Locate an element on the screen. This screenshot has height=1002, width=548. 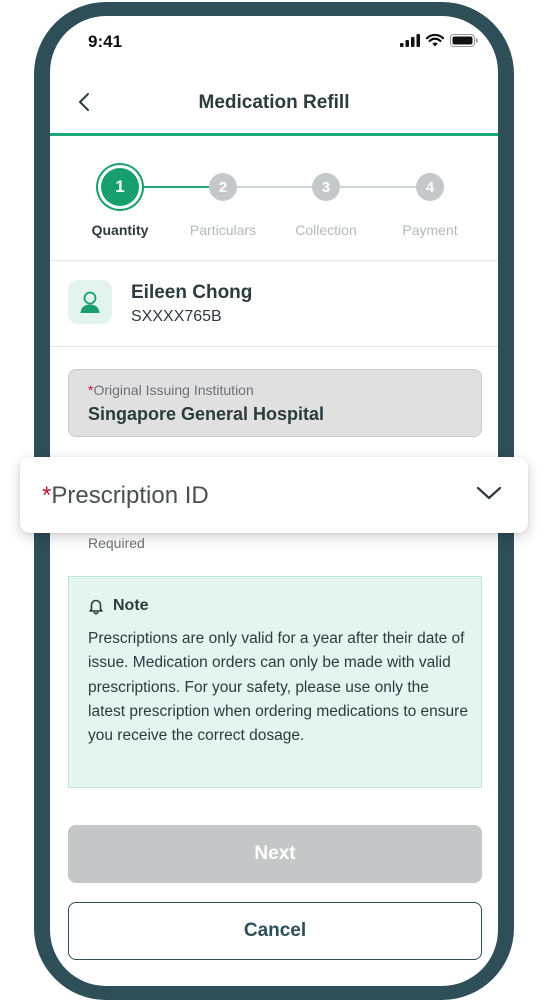
institution-label: *Original Issuing Institution is located at coordinates (171, 390).